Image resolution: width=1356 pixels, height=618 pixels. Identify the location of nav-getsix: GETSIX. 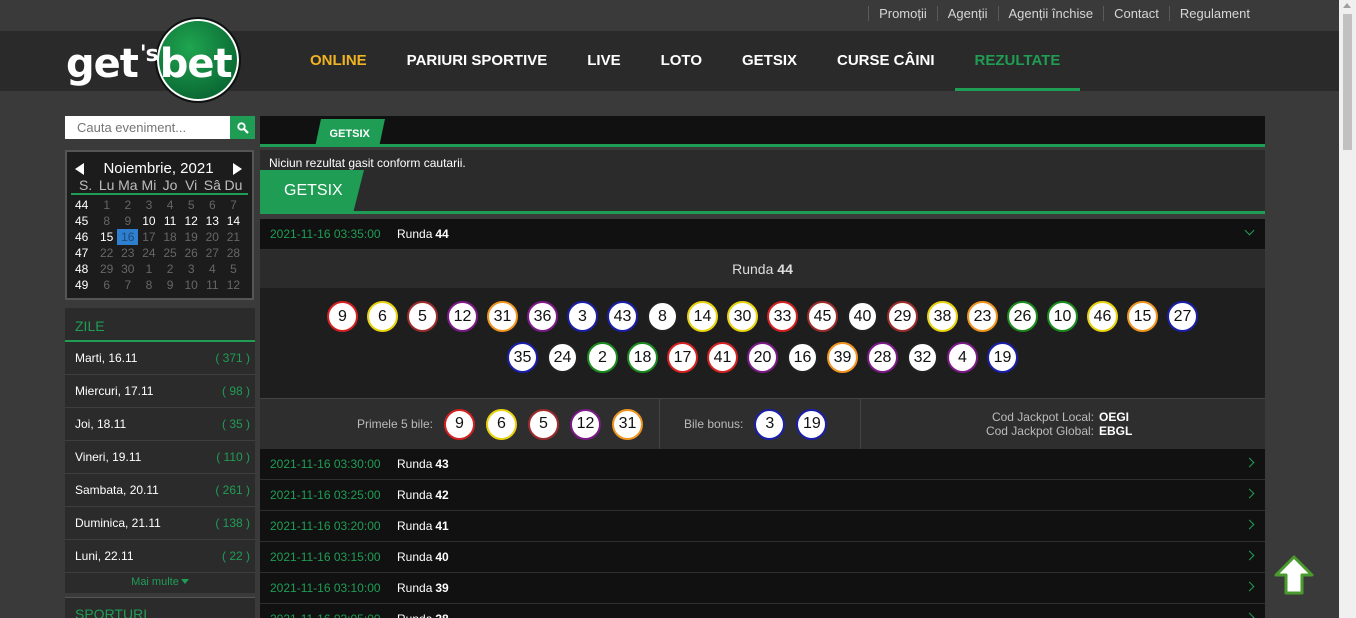
(769, 61).